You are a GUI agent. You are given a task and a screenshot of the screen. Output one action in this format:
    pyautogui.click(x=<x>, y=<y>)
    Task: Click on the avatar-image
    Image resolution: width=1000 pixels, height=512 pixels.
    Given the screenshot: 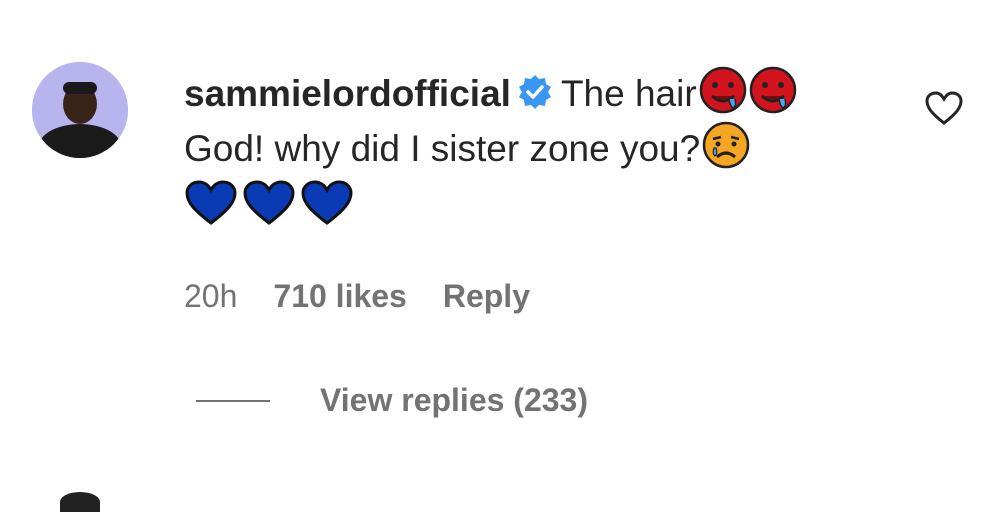 What is the action you would take?
    pyautogui.click(x=80, y=110)
    